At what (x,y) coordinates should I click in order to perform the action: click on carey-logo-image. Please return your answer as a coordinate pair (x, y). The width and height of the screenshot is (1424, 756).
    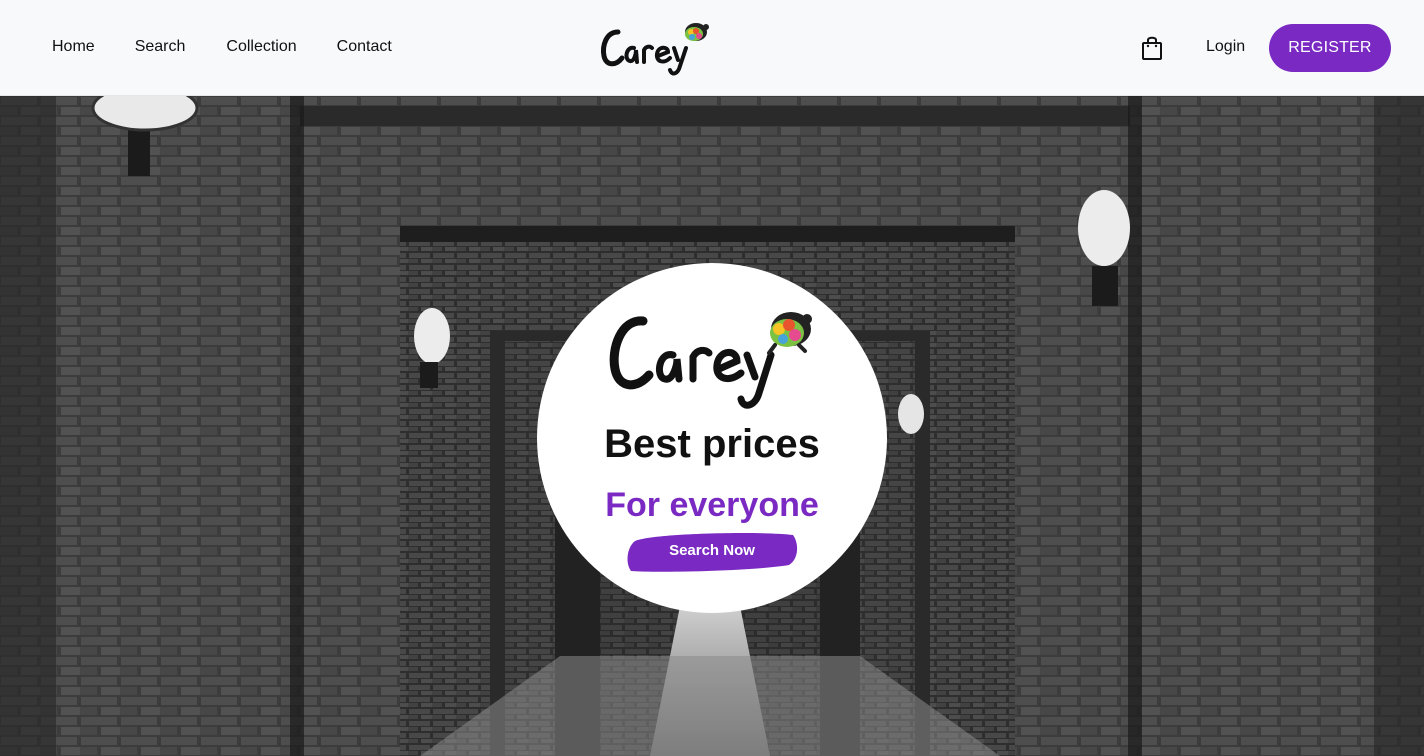
    Looking at the image, I should click on (655, 49).